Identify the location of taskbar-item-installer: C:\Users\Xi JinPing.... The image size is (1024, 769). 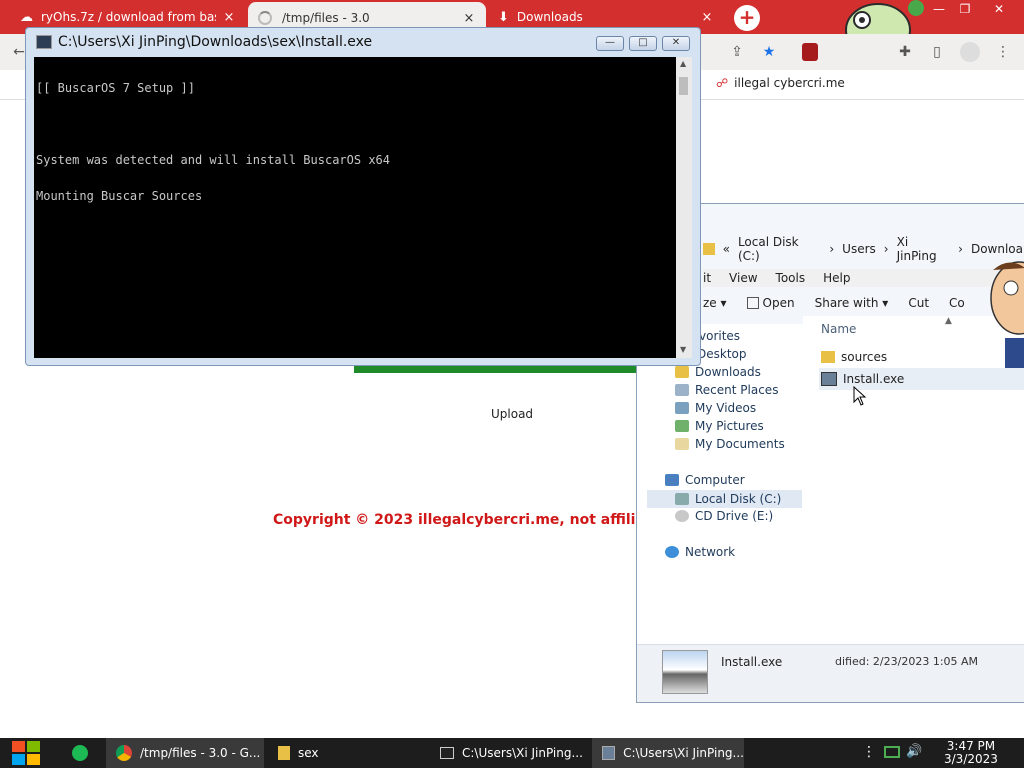
(668, 753).